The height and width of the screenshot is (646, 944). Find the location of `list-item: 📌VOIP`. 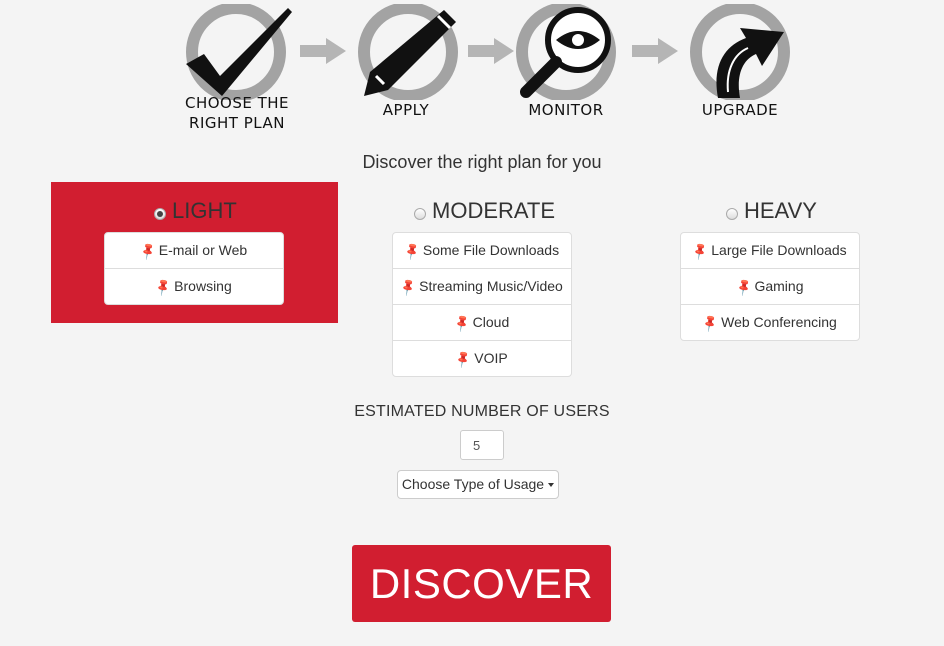

list-item: 📌VOIP is located at coordinates (482, 358).